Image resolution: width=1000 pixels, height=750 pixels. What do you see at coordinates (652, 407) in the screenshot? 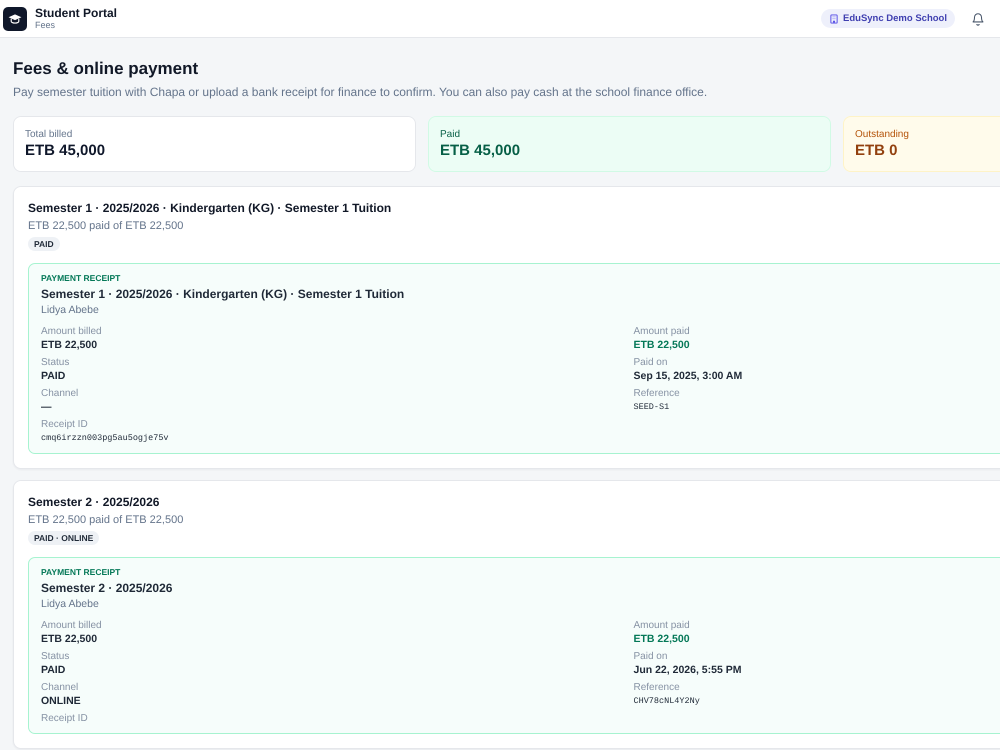
I see `field-value: SEED-S1` at bounding box center [652, 407].